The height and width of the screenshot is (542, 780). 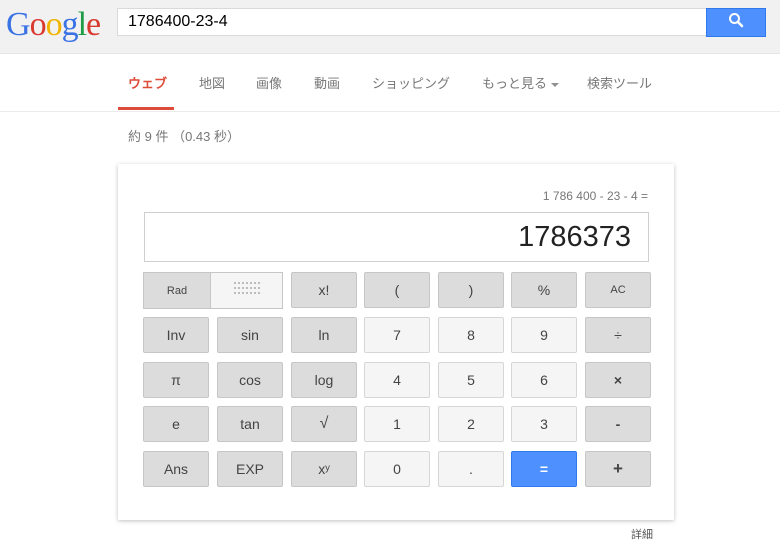 I want to click on key-inv: Inv, so click(x=176, y=335).